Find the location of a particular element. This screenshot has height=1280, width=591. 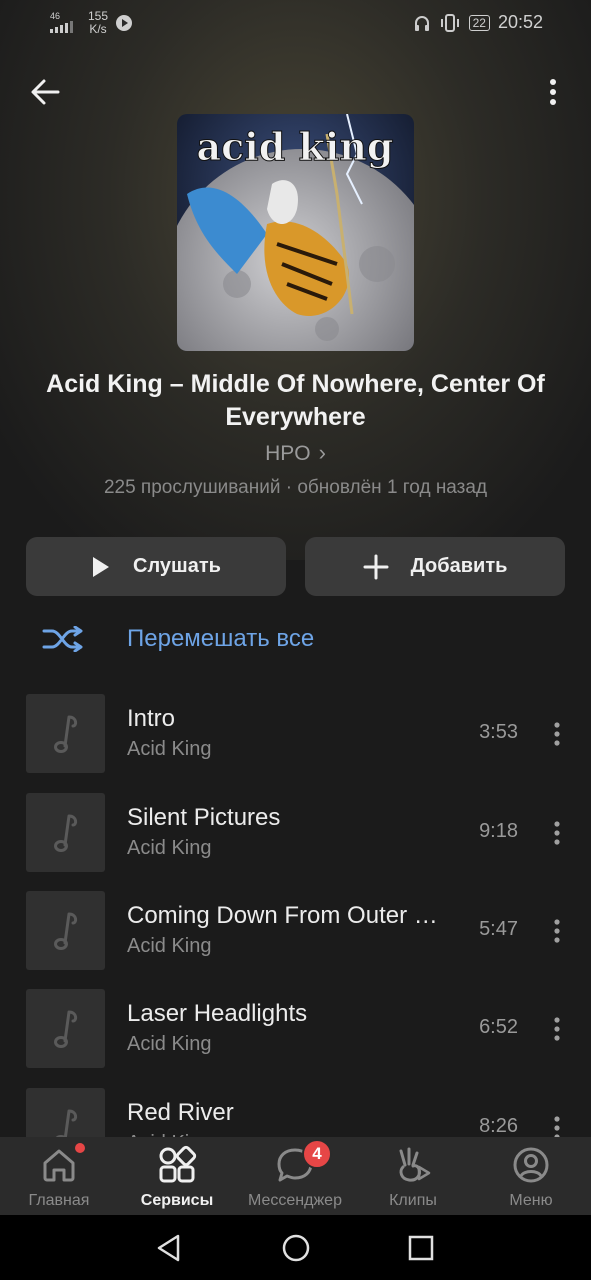

track-duration: 8:26 is located at coordinates (498, 1126).